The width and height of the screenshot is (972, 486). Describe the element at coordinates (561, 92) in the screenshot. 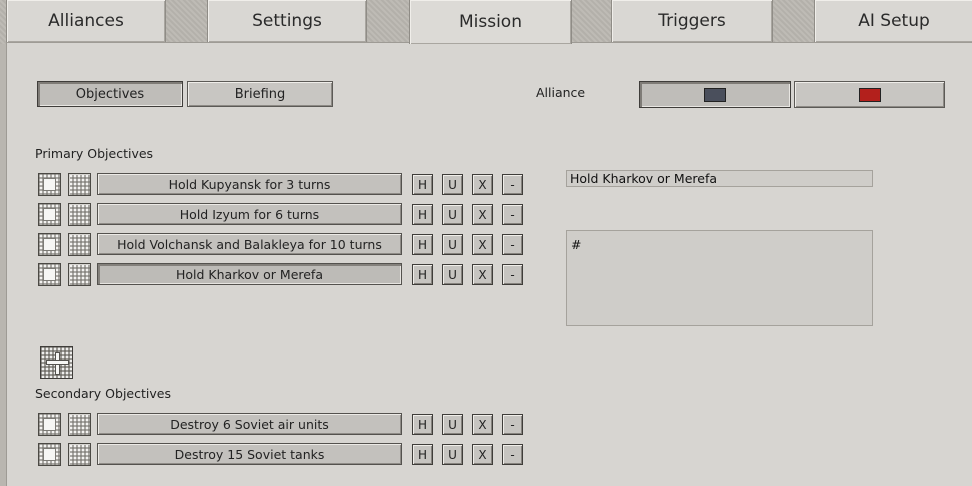

I see `alliance-label: Alliance` at that location.